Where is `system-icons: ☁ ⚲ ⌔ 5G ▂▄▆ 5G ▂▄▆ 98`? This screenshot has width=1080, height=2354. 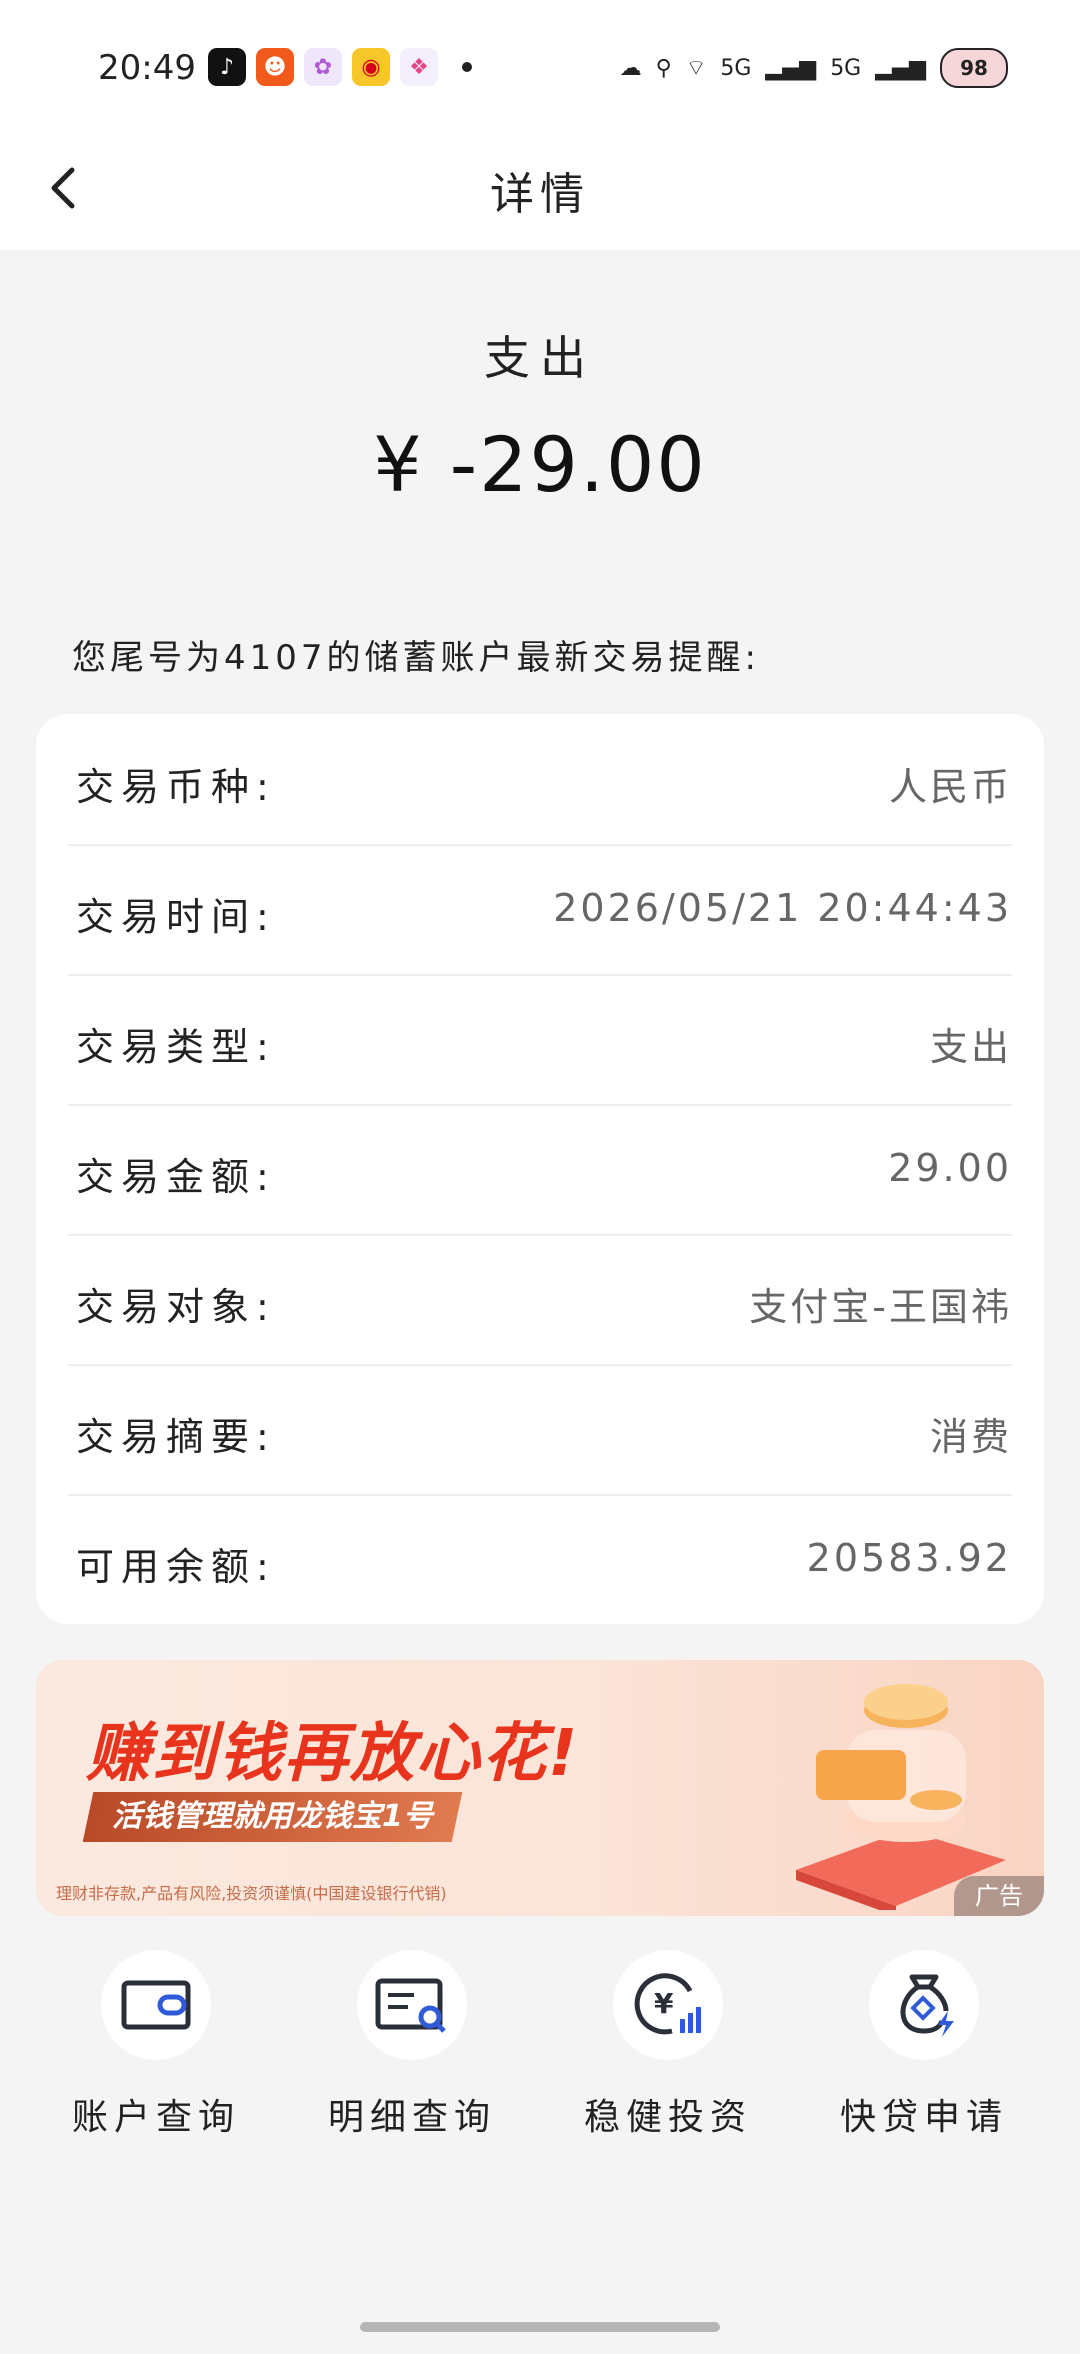 system-icons: ☁ ⚲ ⌔ 5G ▂▄▆ 5G ▂▄▆ 98 is located at coordinates (814, 68).